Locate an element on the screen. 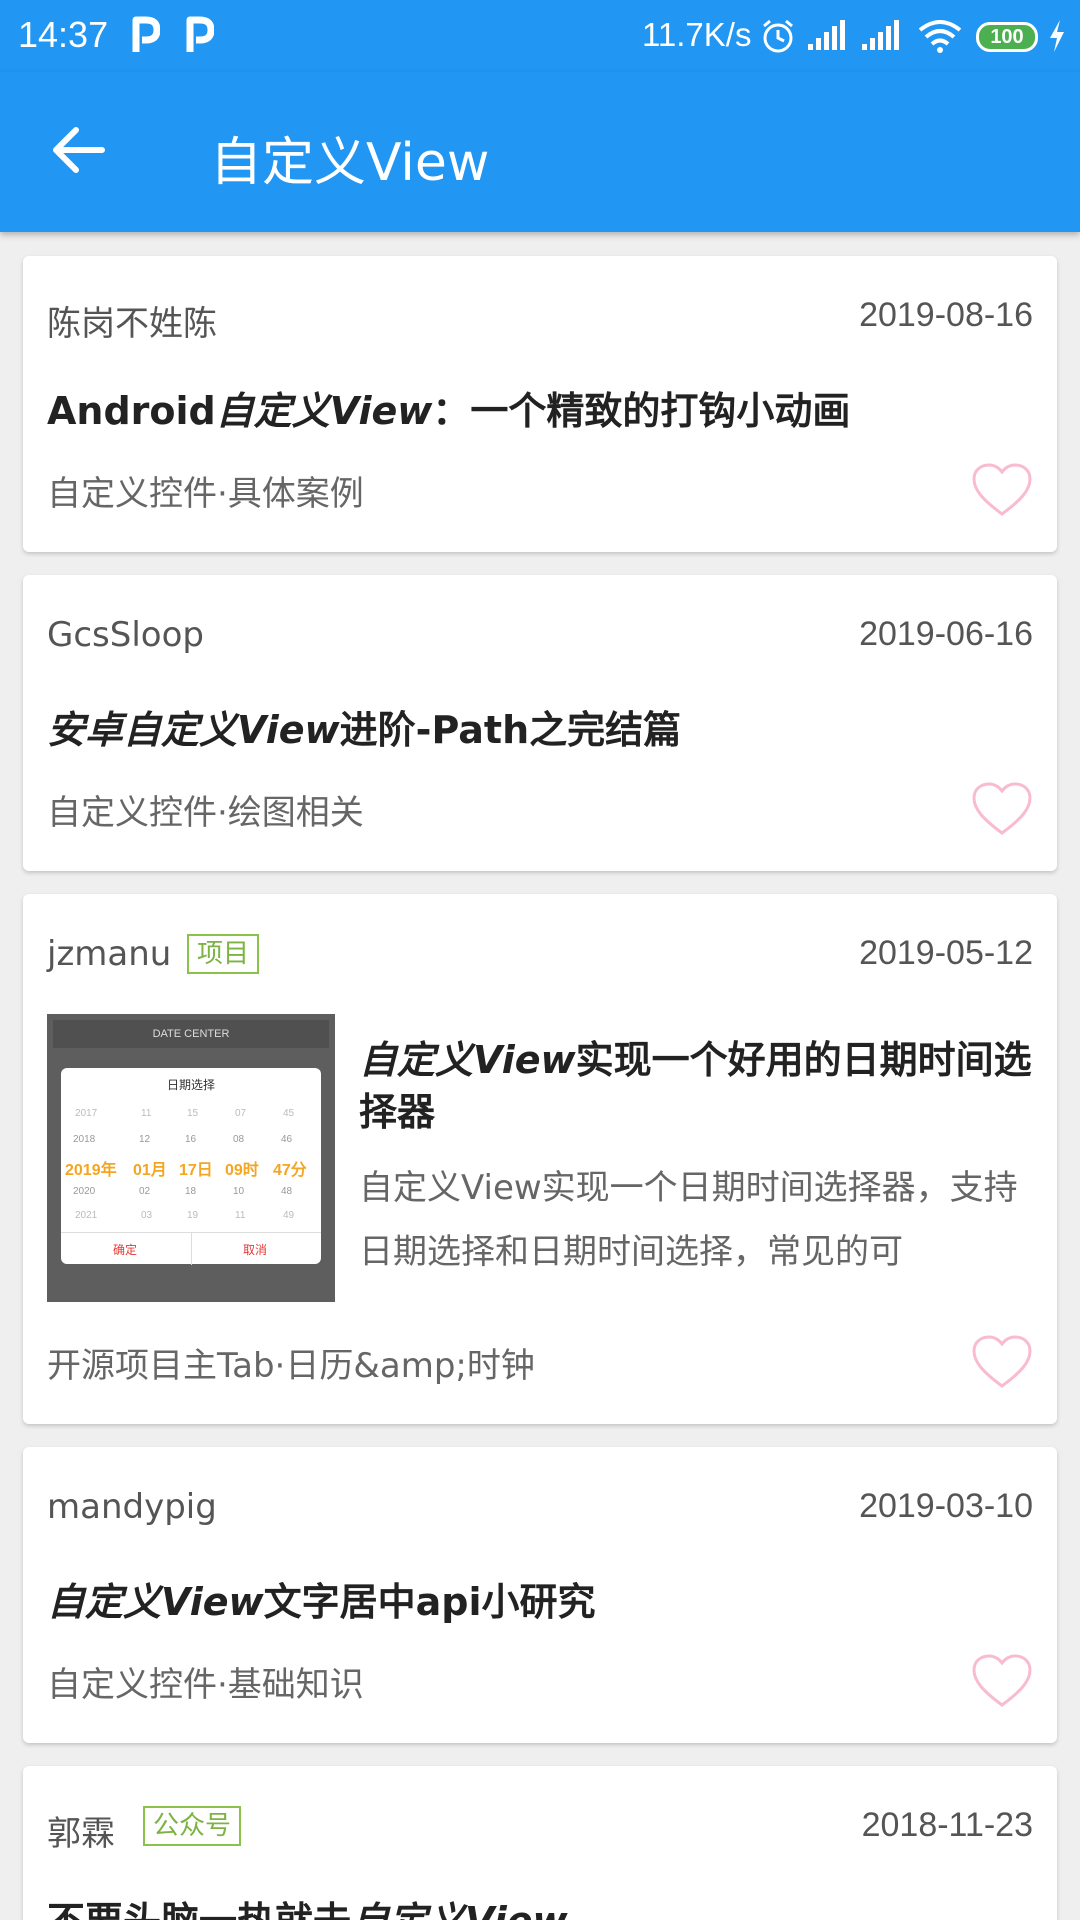 The height and width of the screenshot is (1920, 1080). article-description: 自定义View实现一个日期时间选择器，支持日期选择和日期时间选择，常见的可 is located at coordinates (688, 1220).